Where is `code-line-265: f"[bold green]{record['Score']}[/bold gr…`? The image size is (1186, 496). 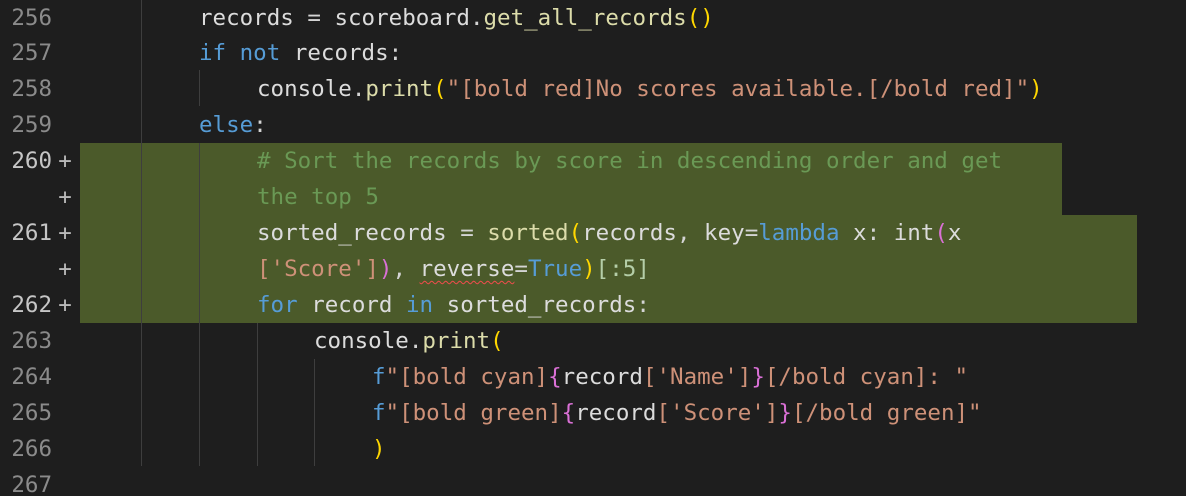 code-line-265: f"[bold green]{record['Score']}[/bold gr… is located at coordinates (677, 413).